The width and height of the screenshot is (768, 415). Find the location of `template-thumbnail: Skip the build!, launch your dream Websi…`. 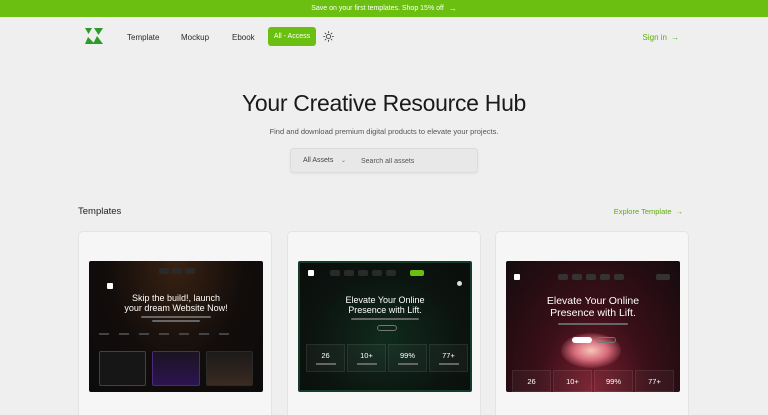

template-thumbnail: Skip the build!, launch your dream Websi… is located at coordinates (176, 326).